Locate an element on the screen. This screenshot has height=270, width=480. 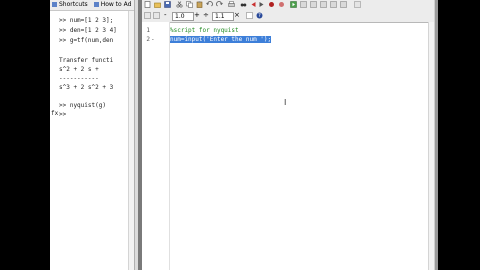
command-line-fraction-bar: ----------- is located at coordinates (79, 78).